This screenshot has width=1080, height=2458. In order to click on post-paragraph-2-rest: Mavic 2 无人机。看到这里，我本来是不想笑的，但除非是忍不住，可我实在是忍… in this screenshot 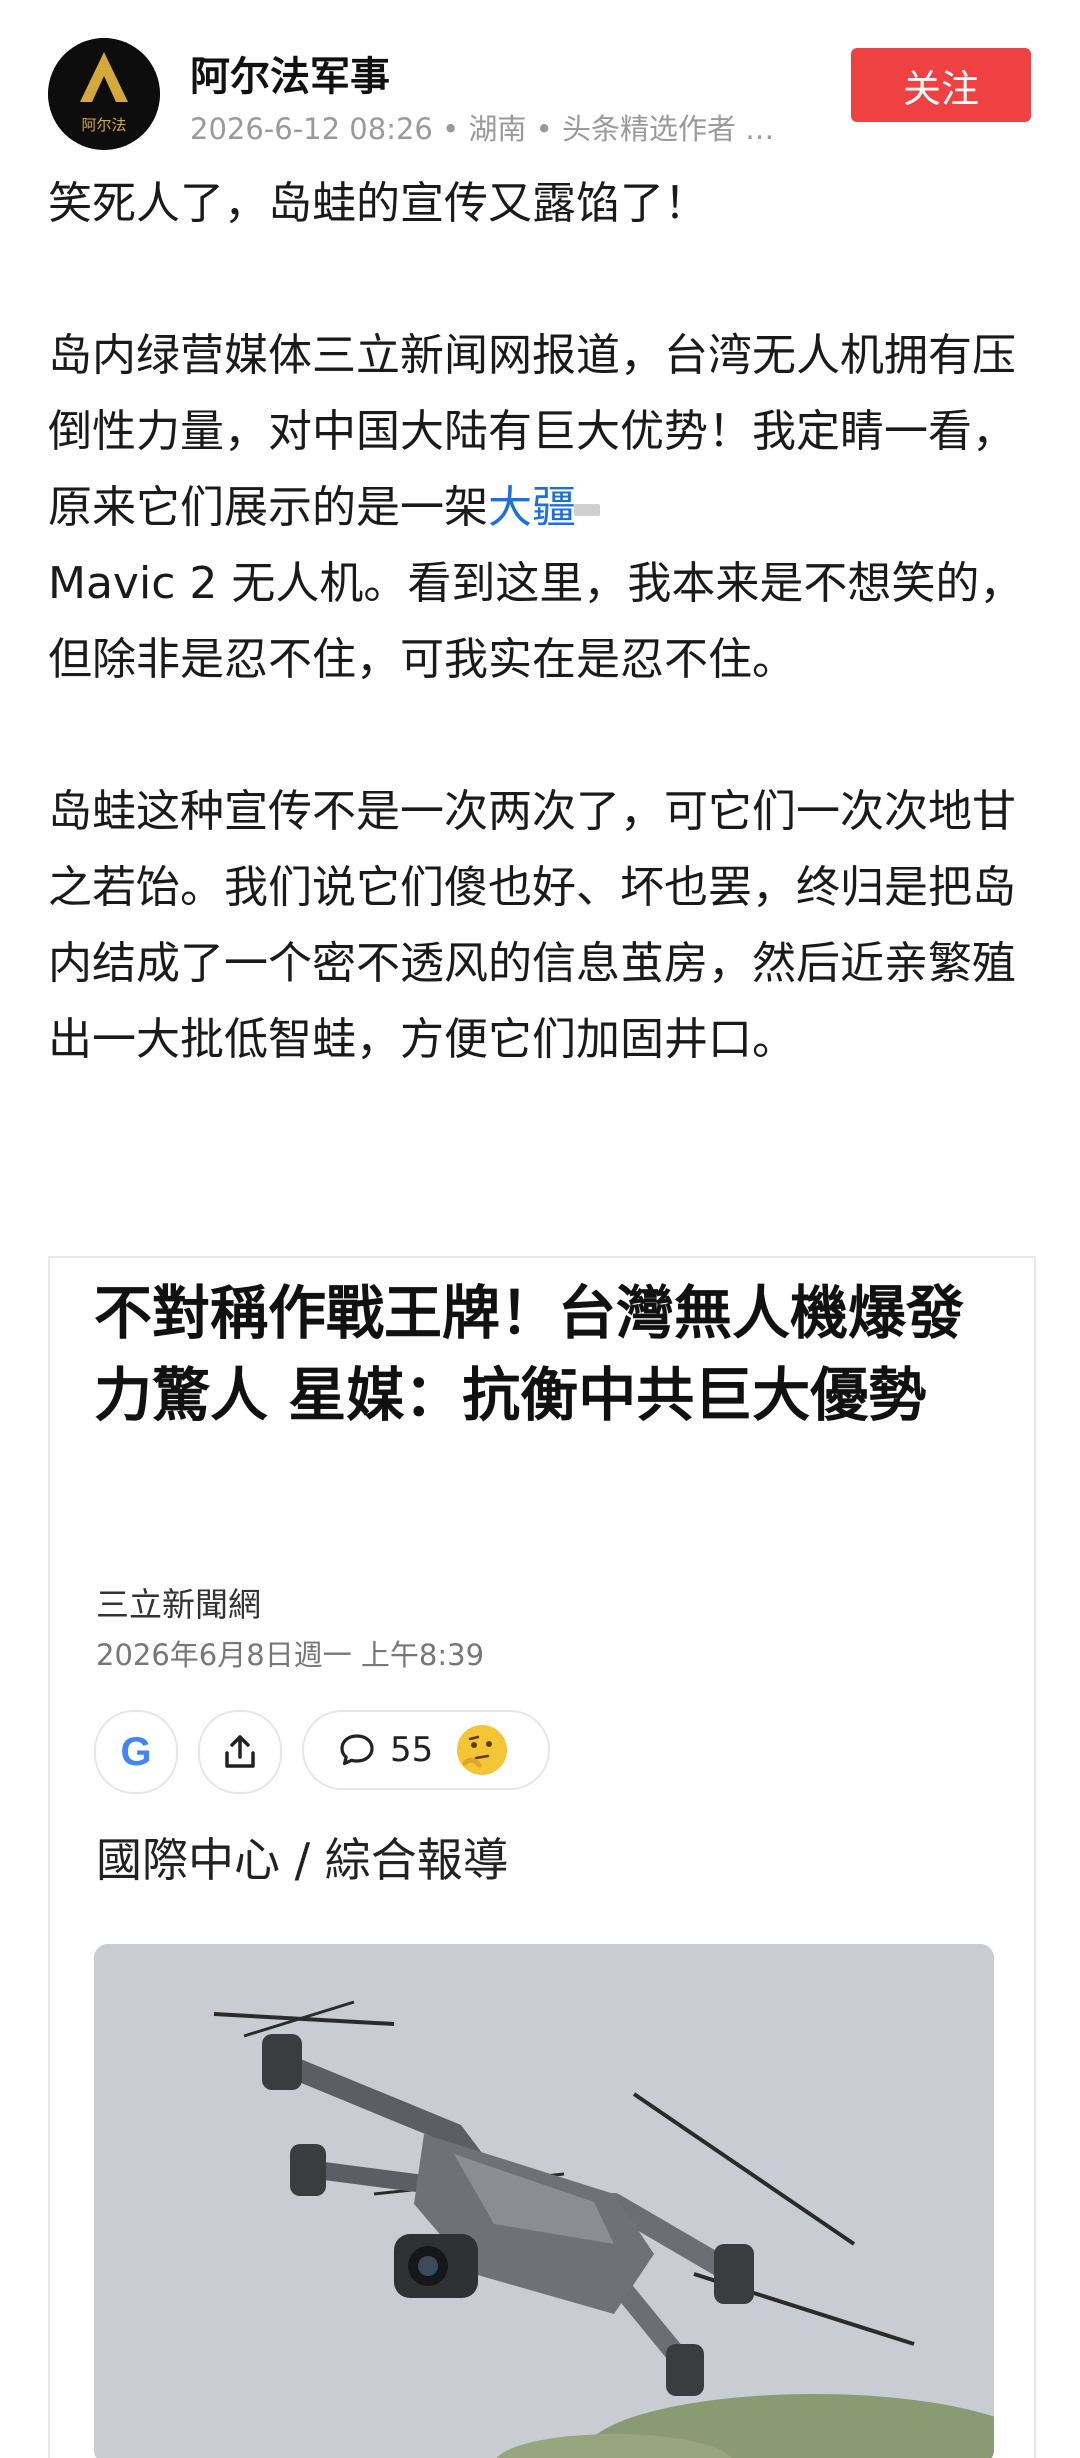, I will do `click(536, 621)`.